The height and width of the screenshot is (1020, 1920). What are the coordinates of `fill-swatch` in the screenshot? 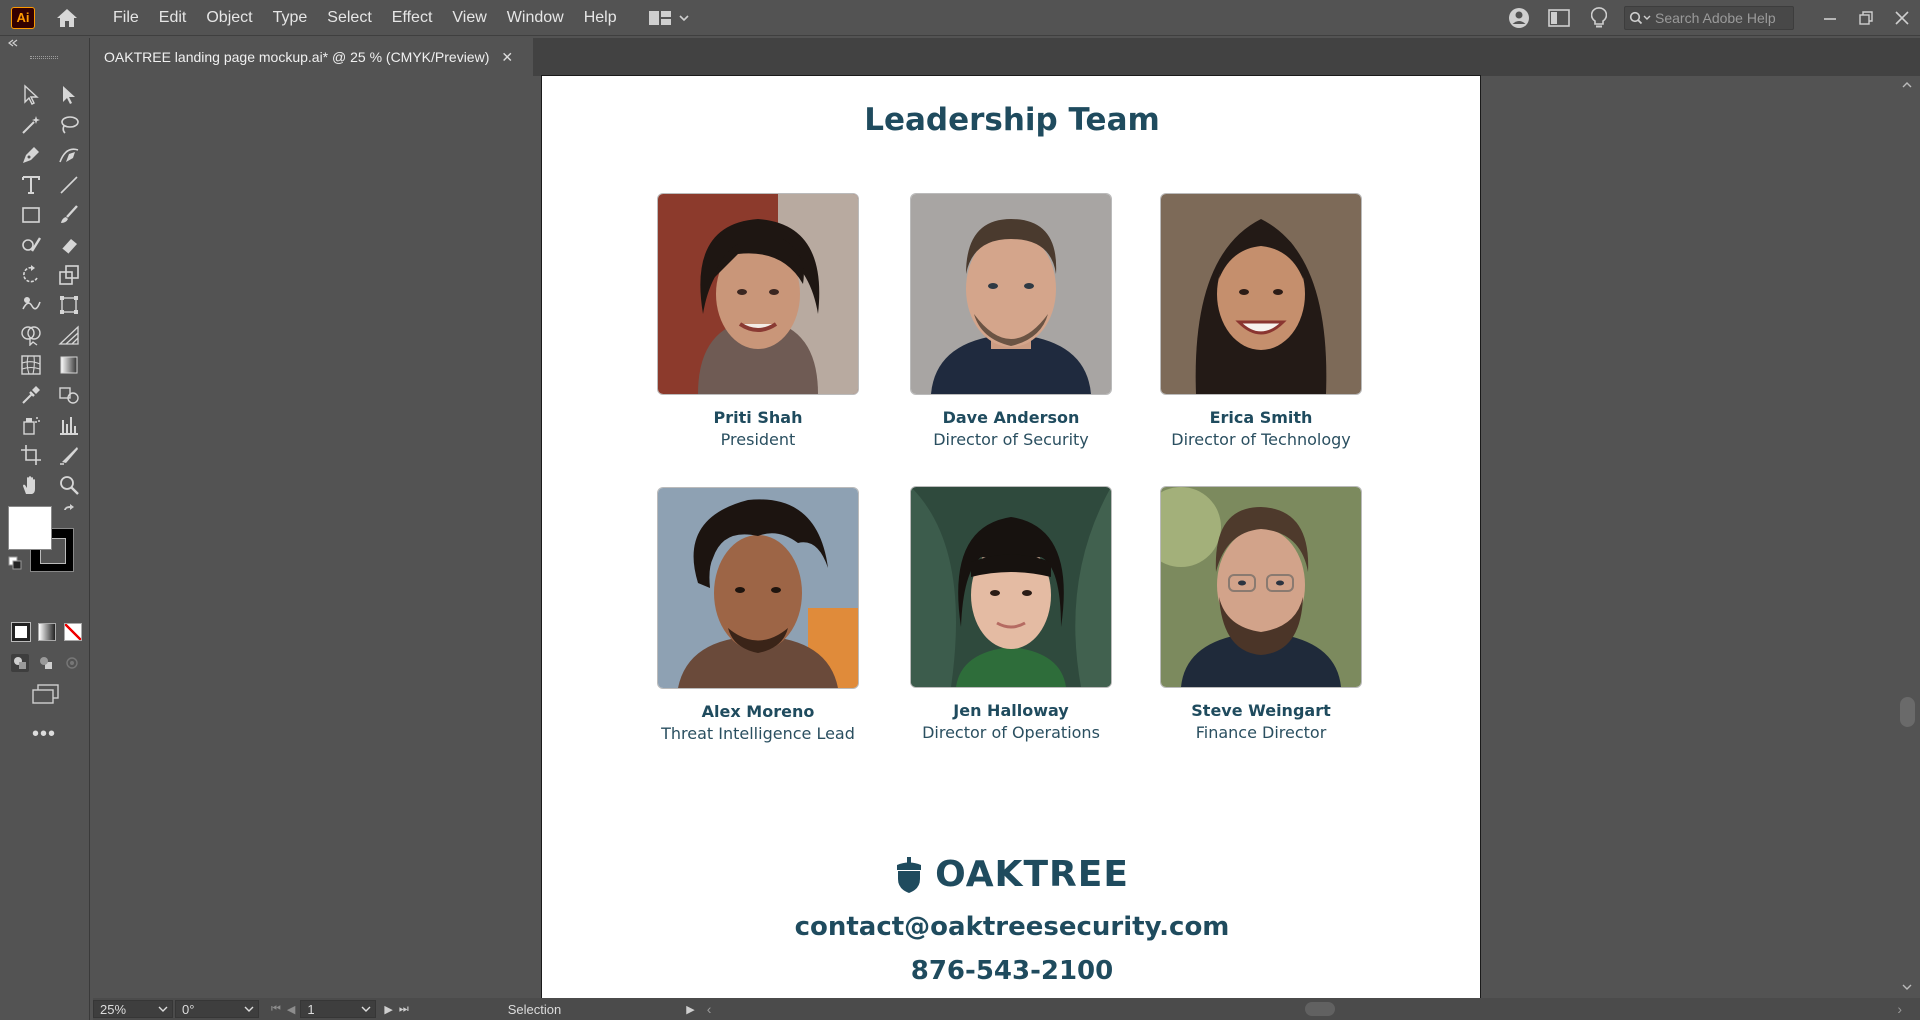 It's located at (30, 528).